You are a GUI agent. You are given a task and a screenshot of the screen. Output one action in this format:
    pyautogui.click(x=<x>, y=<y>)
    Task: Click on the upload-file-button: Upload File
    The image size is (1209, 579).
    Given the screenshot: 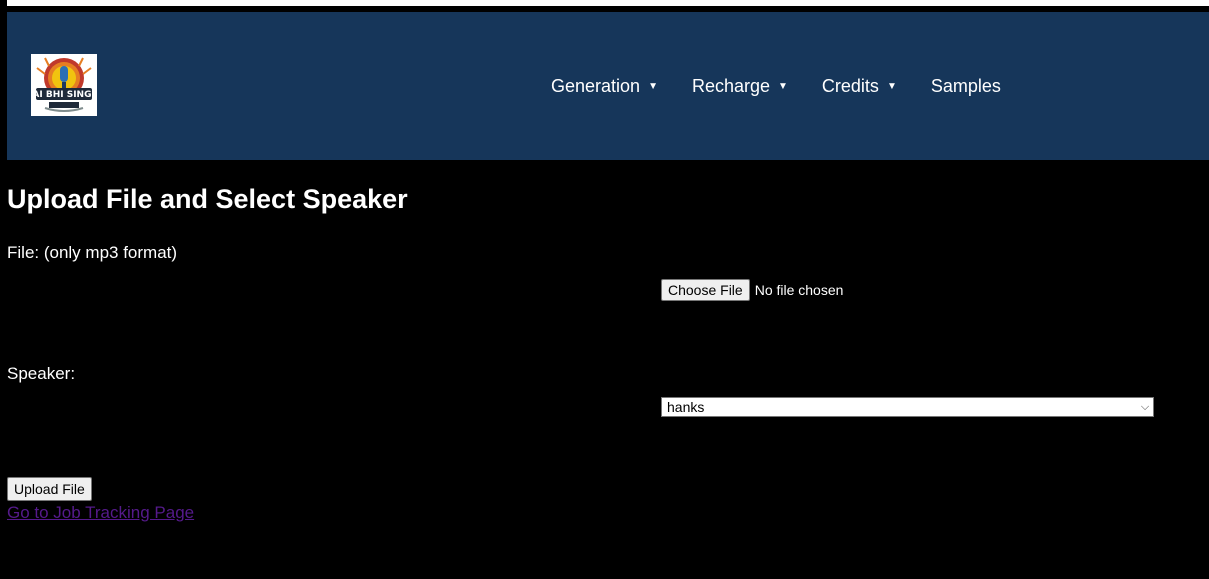 What is the action you would take?
    pyautogui.click(x=49, y=489)
    